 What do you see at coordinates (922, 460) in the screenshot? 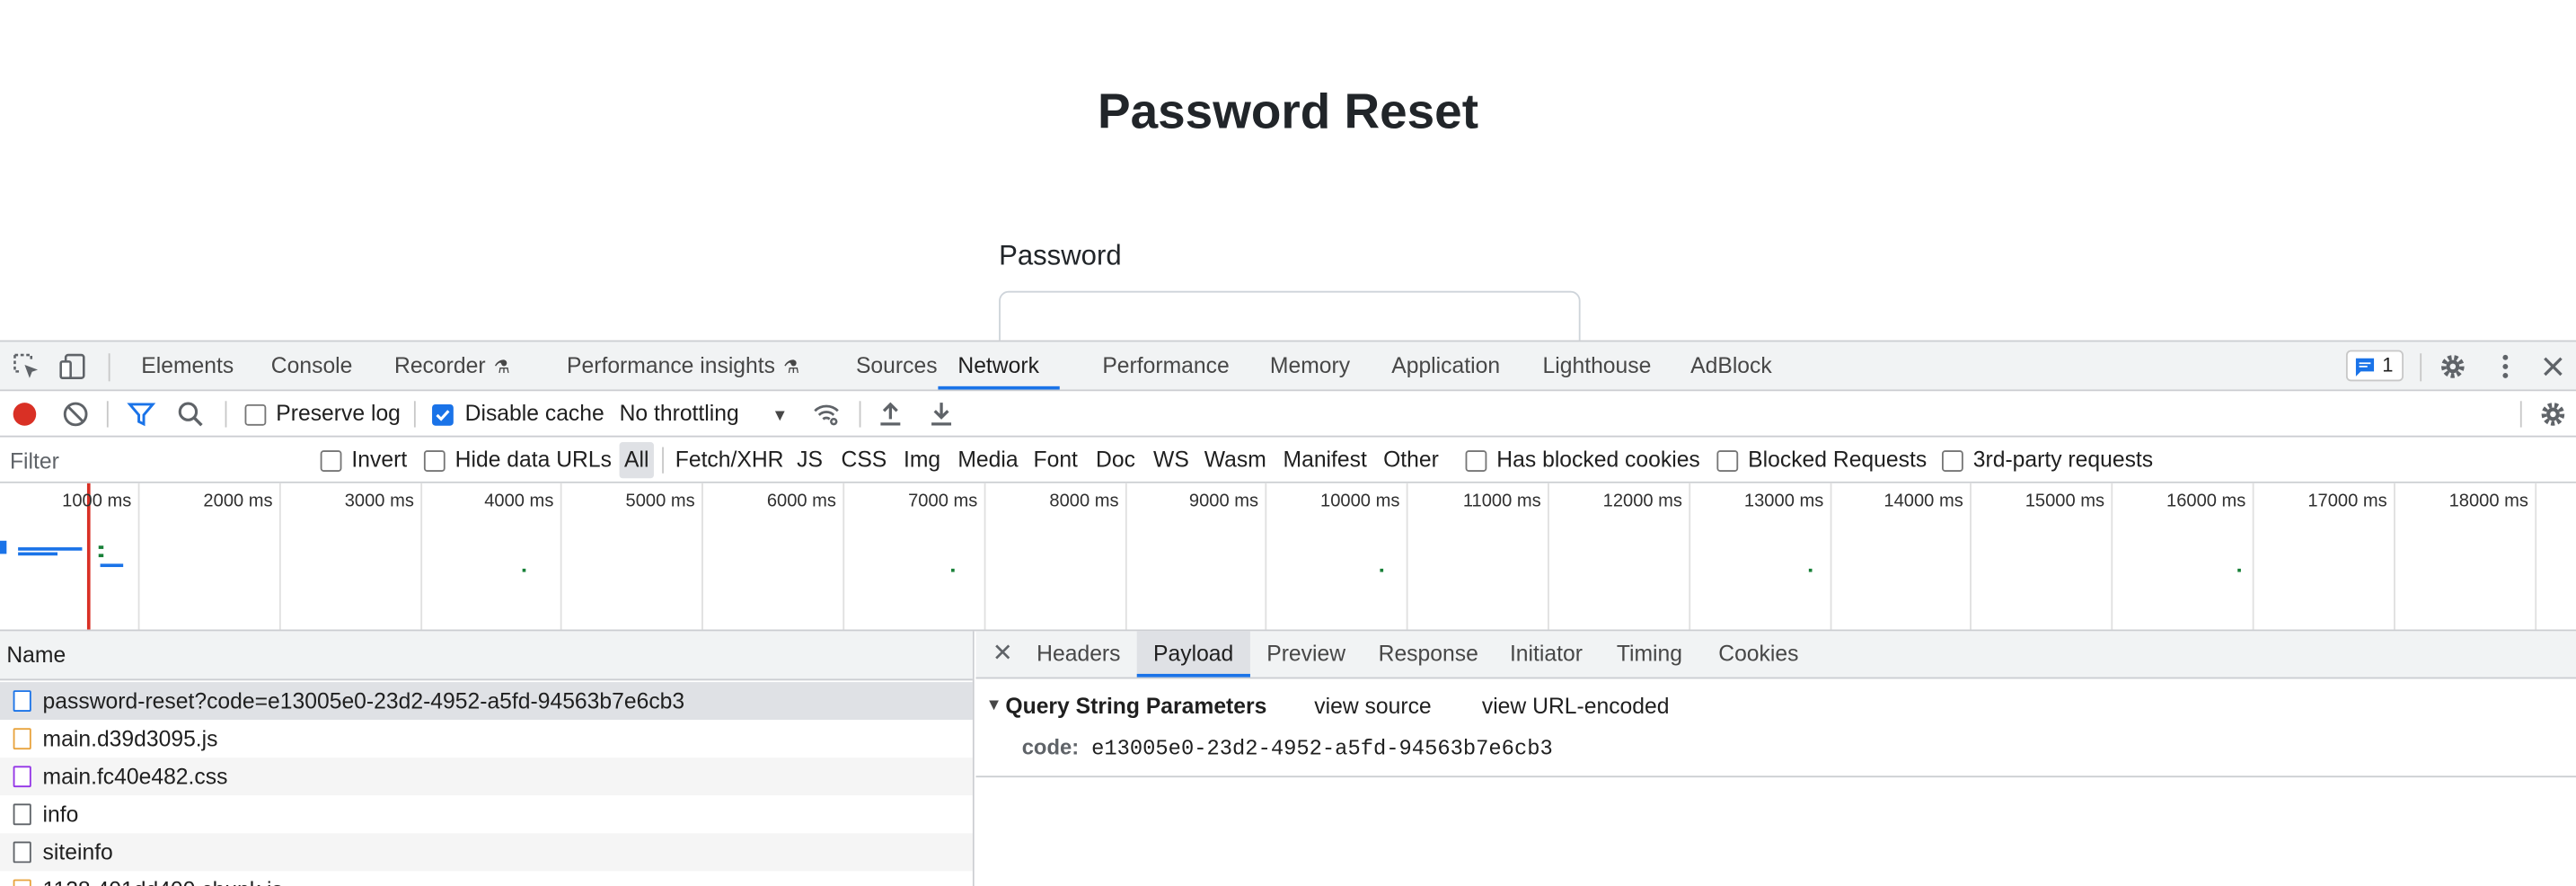
I see `filter-type-img: Img` at bounding box center [922, 460].